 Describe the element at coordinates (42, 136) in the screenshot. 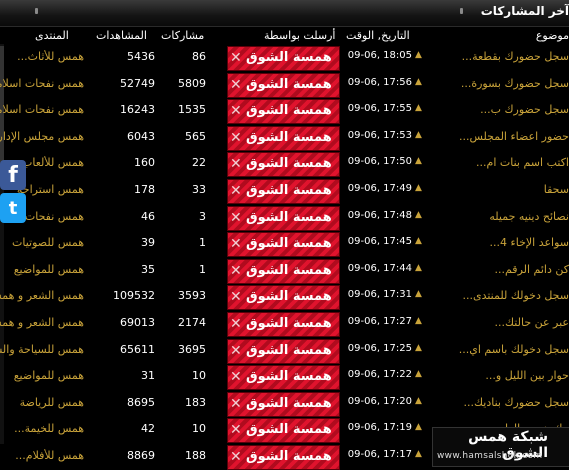

I see `forum-link: همس مجلس الإدارة` at that location.